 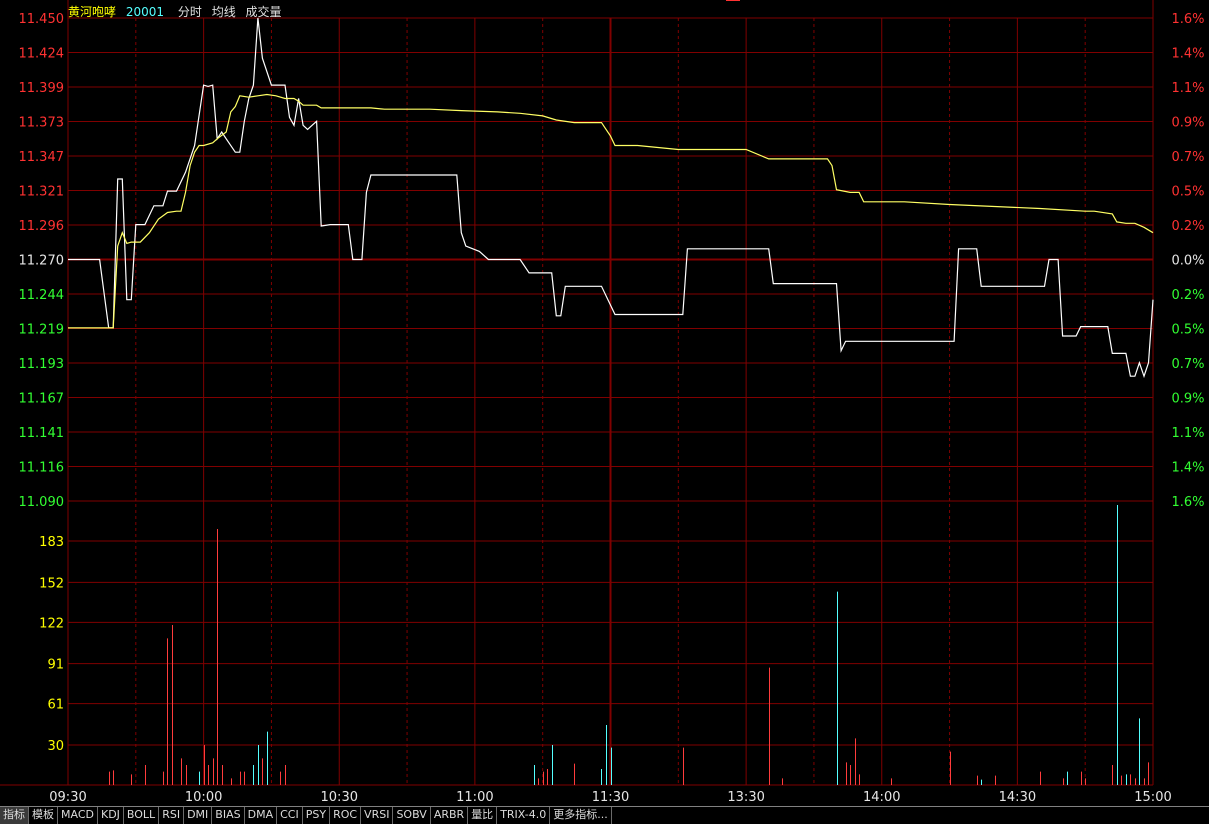 What do you see at coordinates (263, 12) in the screenshot?
I see `label-volume: 成交量` at bounding box center [263, 12].